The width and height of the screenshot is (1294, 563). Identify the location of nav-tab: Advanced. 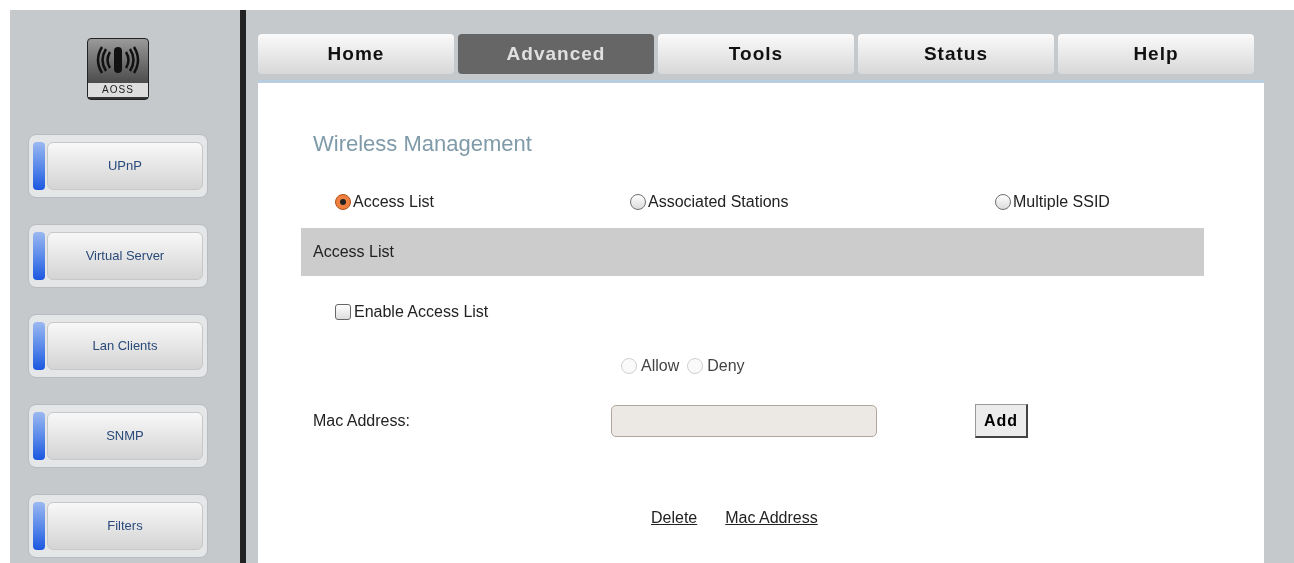
(556, 54).